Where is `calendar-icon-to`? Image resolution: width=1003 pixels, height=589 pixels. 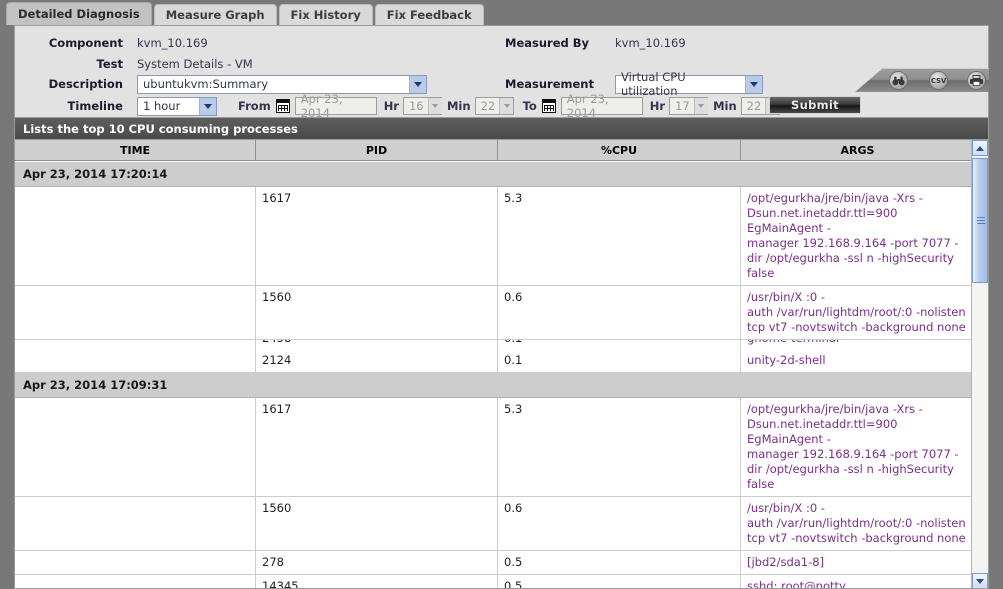 calendar-icon-to is located at coordinates (548, 106).